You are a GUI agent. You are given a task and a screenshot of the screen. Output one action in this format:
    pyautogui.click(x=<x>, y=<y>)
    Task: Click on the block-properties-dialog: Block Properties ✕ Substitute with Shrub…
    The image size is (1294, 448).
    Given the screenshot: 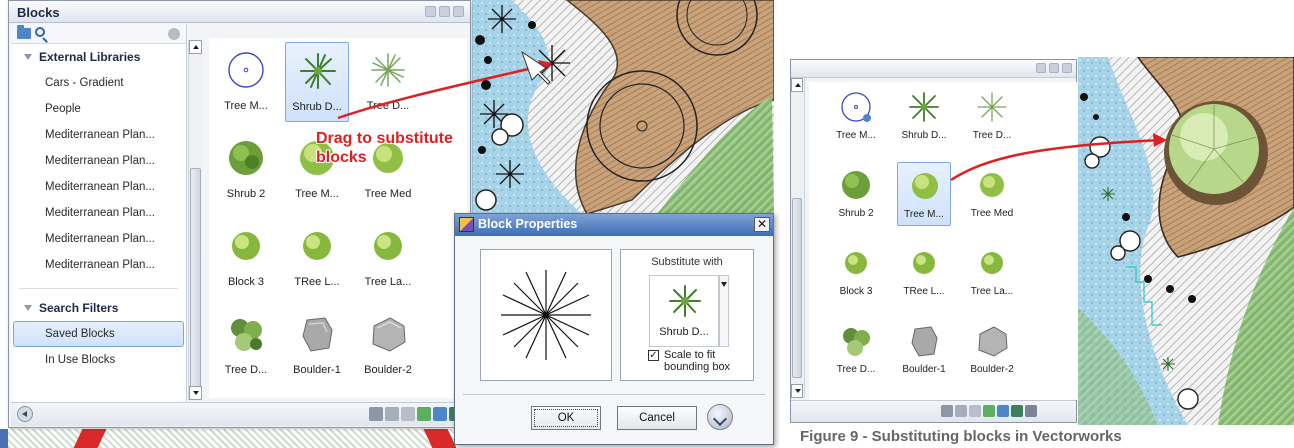 What is the action you would take?
    pyautogui.click(x=614, y=329)
    